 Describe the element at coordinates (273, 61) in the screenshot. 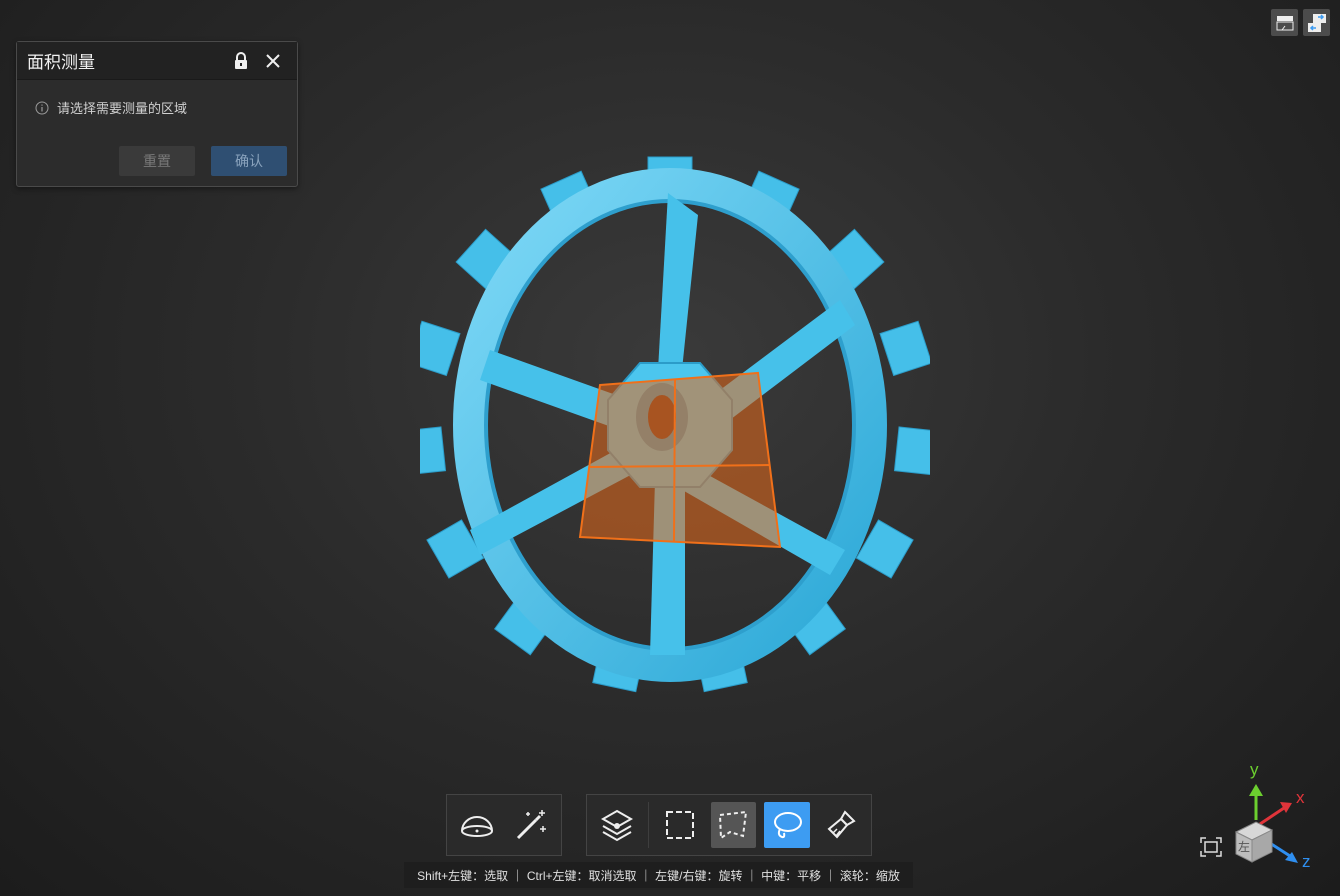

I see `close-icon` at that location.